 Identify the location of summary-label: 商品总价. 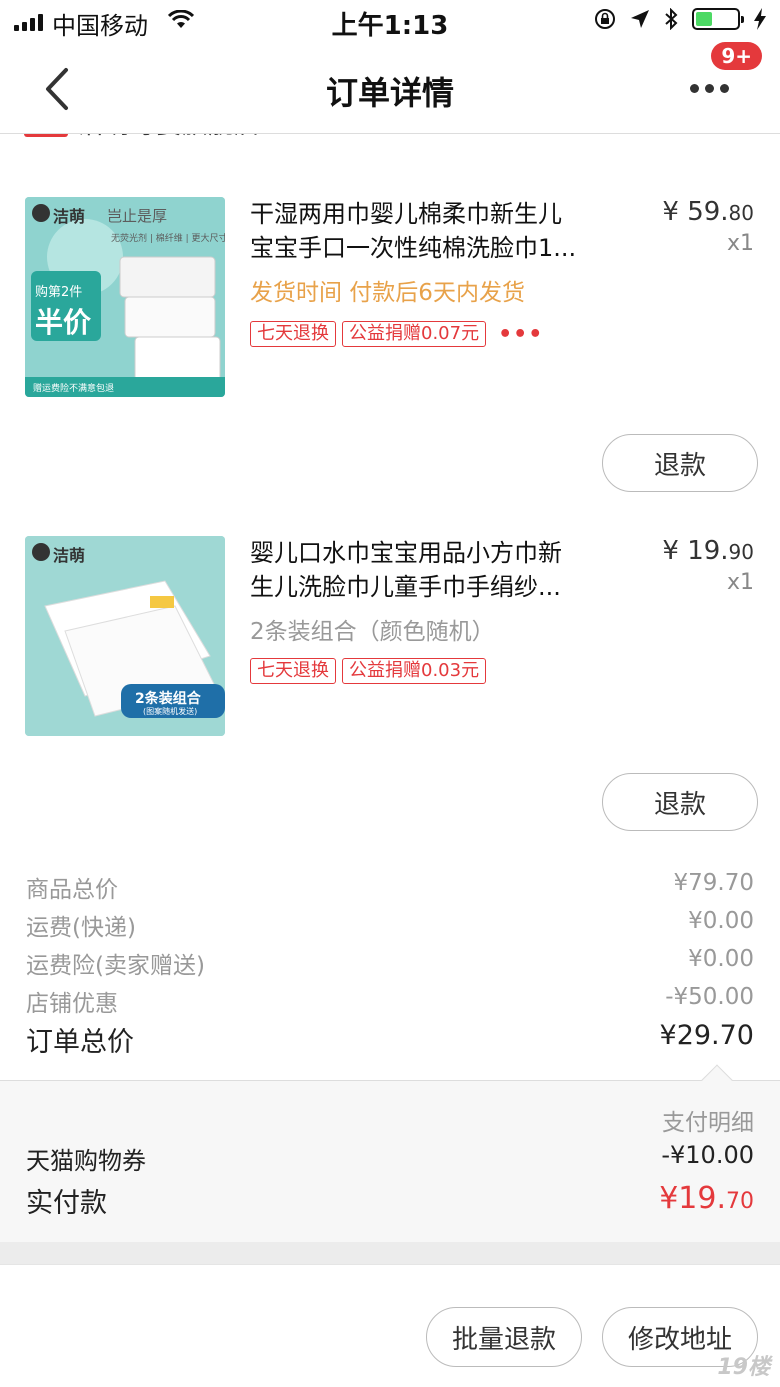
(72, 890).